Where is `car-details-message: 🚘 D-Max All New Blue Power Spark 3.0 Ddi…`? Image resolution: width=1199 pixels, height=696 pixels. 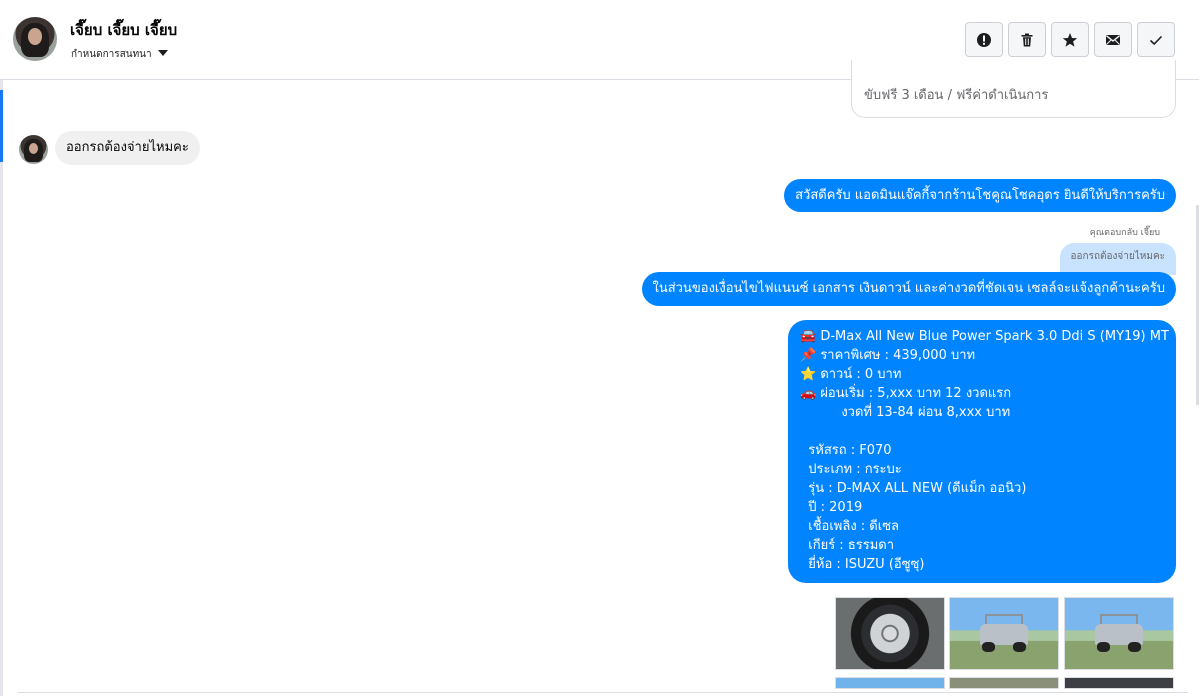 car-details-message: 🚘 D-Max All New Blue Power Spark 3.0 Ddi… is located at coordinates (982, 451).